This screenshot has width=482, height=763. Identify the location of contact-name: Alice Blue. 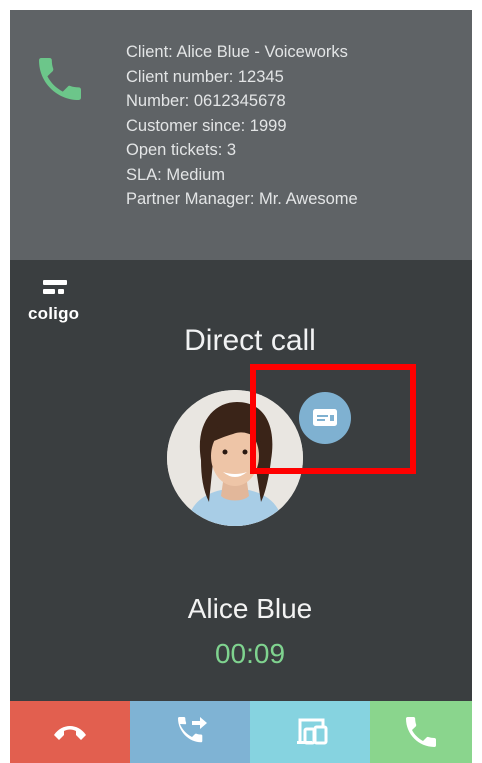
(250, 608).